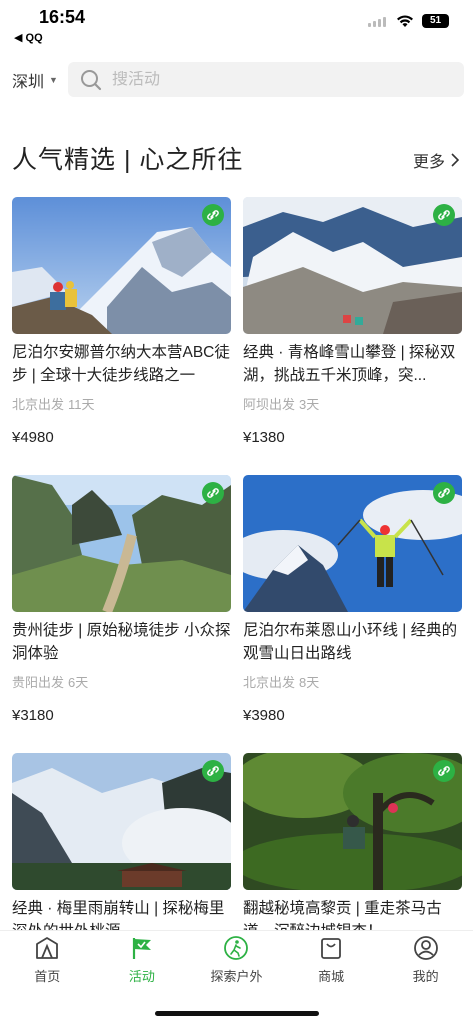 This screenshot has width=473, height=1024. I want to click on search-box, so click(266, 79).